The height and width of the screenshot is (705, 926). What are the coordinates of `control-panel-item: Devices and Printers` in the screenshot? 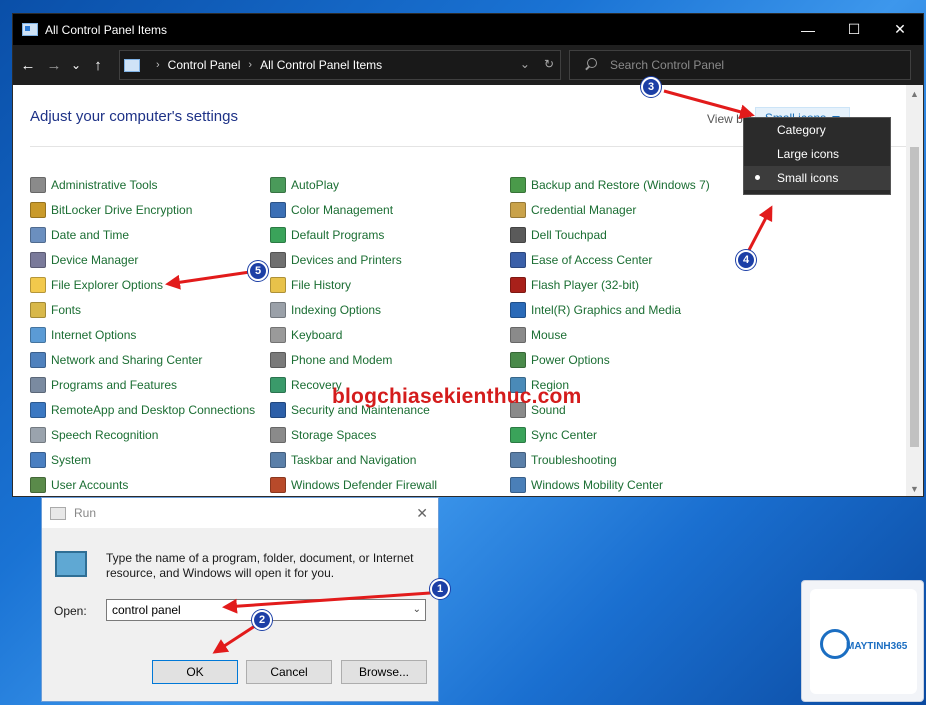 It's located at (390, 259).